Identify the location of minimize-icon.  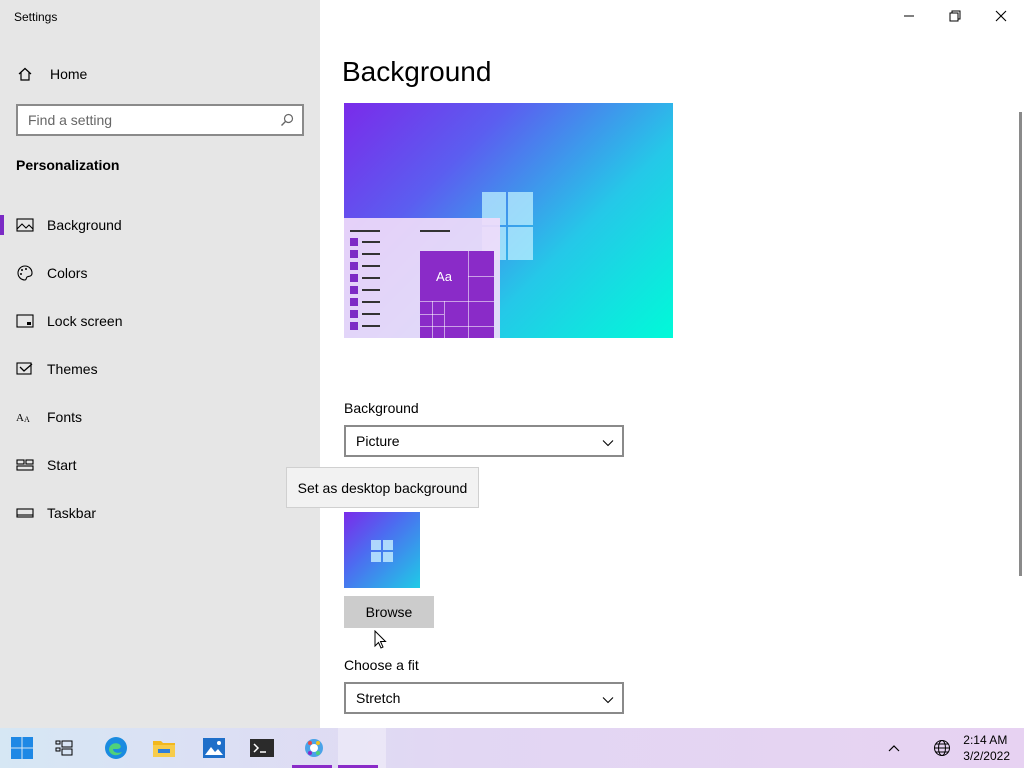
(909, 16).